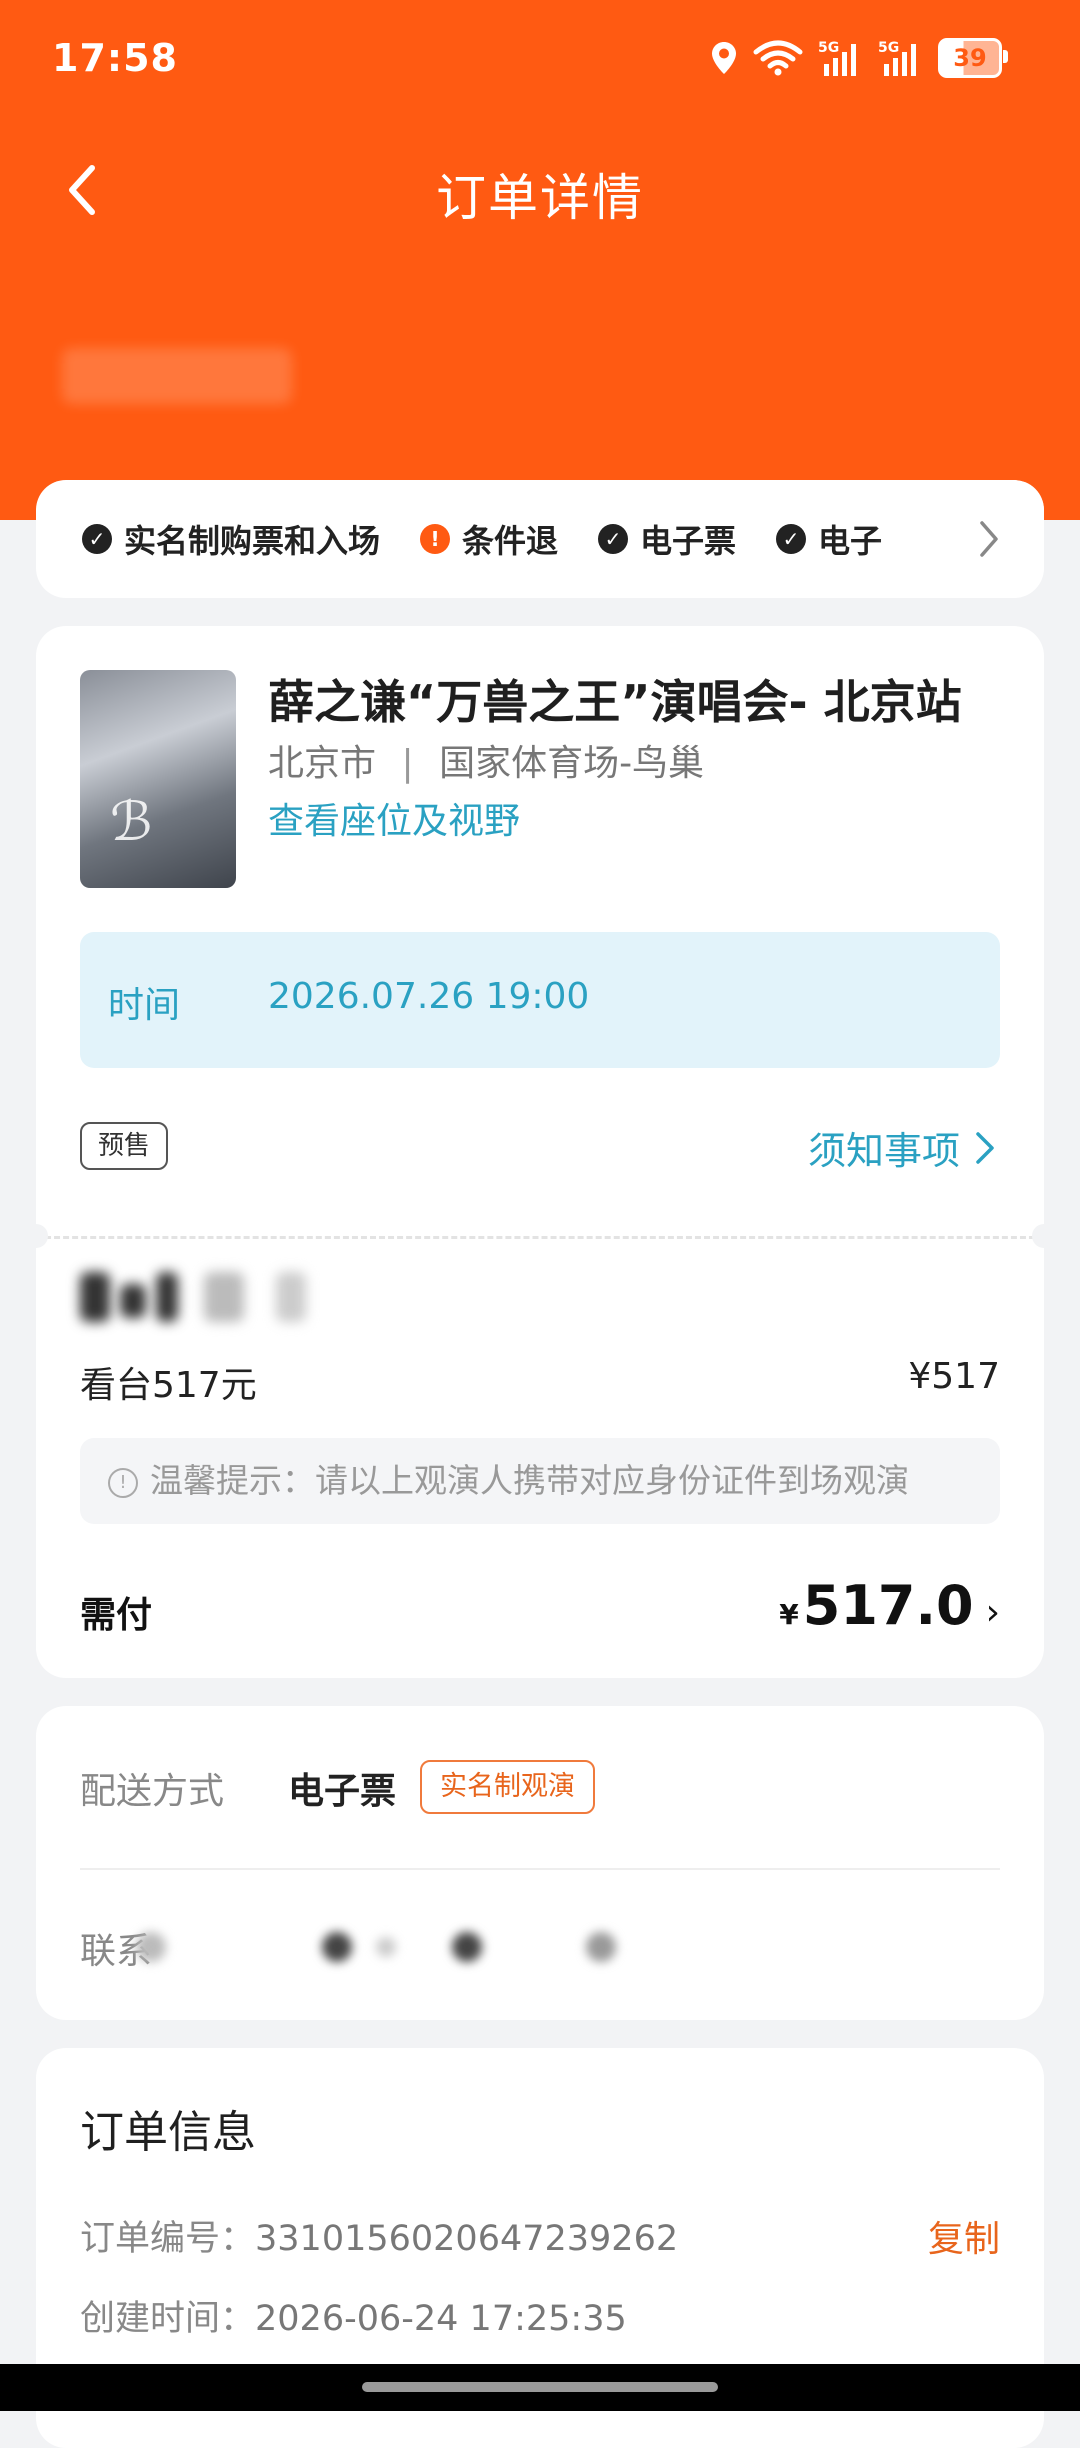 The image size is (1080, 2448). Describe the element at coordinates (144, 1005) in the screenshot. I see `time-label: 时间` at that location.